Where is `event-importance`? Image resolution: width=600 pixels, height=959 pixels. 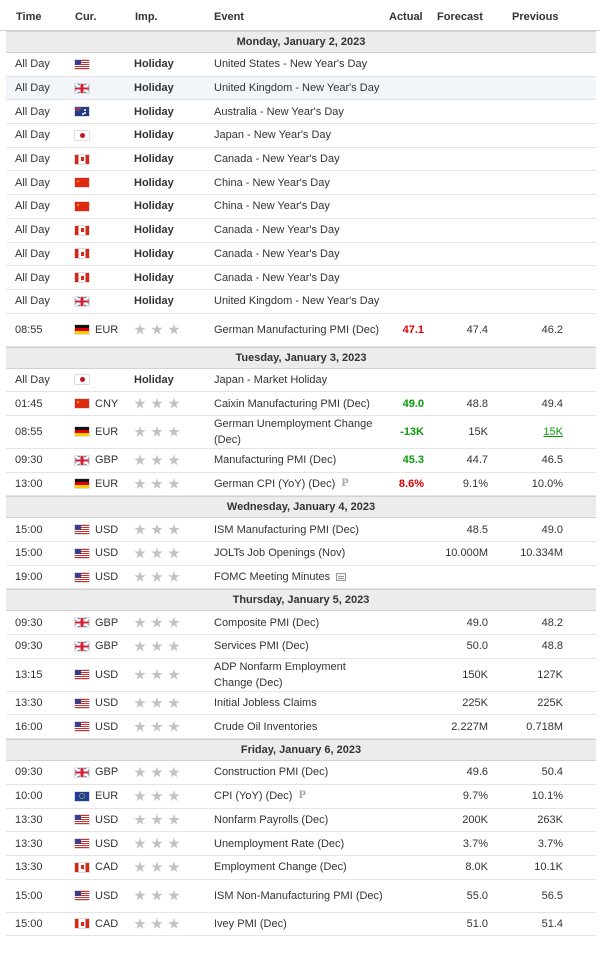 event-importance is located at coordinates (157, 484).